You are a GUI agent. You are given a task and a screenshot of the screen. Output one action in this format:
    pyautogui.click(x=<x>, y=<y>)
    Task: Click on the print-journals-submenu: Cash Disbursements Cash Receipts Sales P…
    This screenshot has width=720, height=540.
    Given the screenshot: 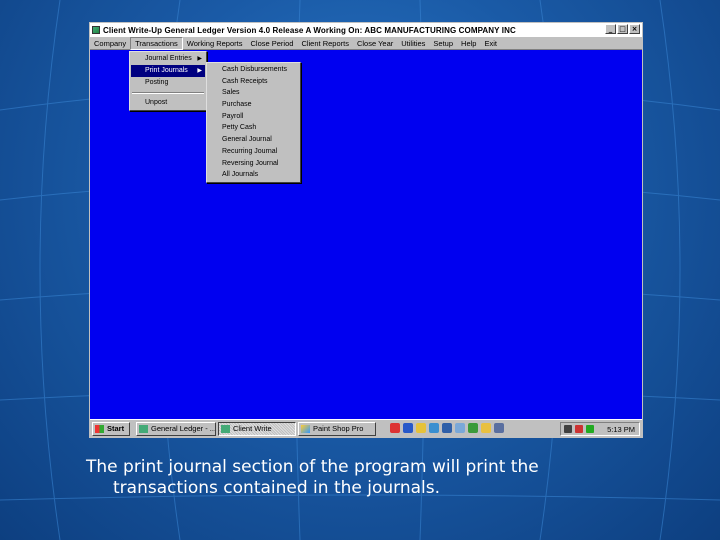 What is the action you would take?
    pyautogui.click(x=253, y=122)
    